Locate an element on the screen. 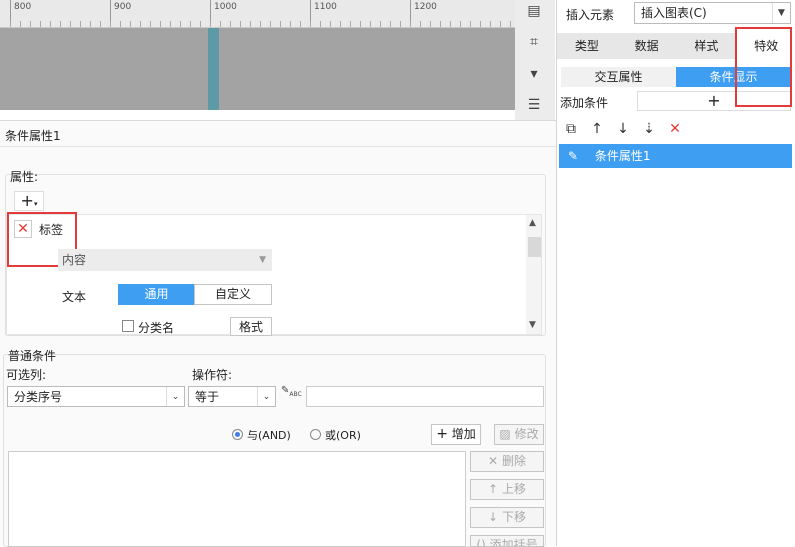 The image size is (795, 547). operator-select: 等于 ⌄ is located at coordinates (232, 396).